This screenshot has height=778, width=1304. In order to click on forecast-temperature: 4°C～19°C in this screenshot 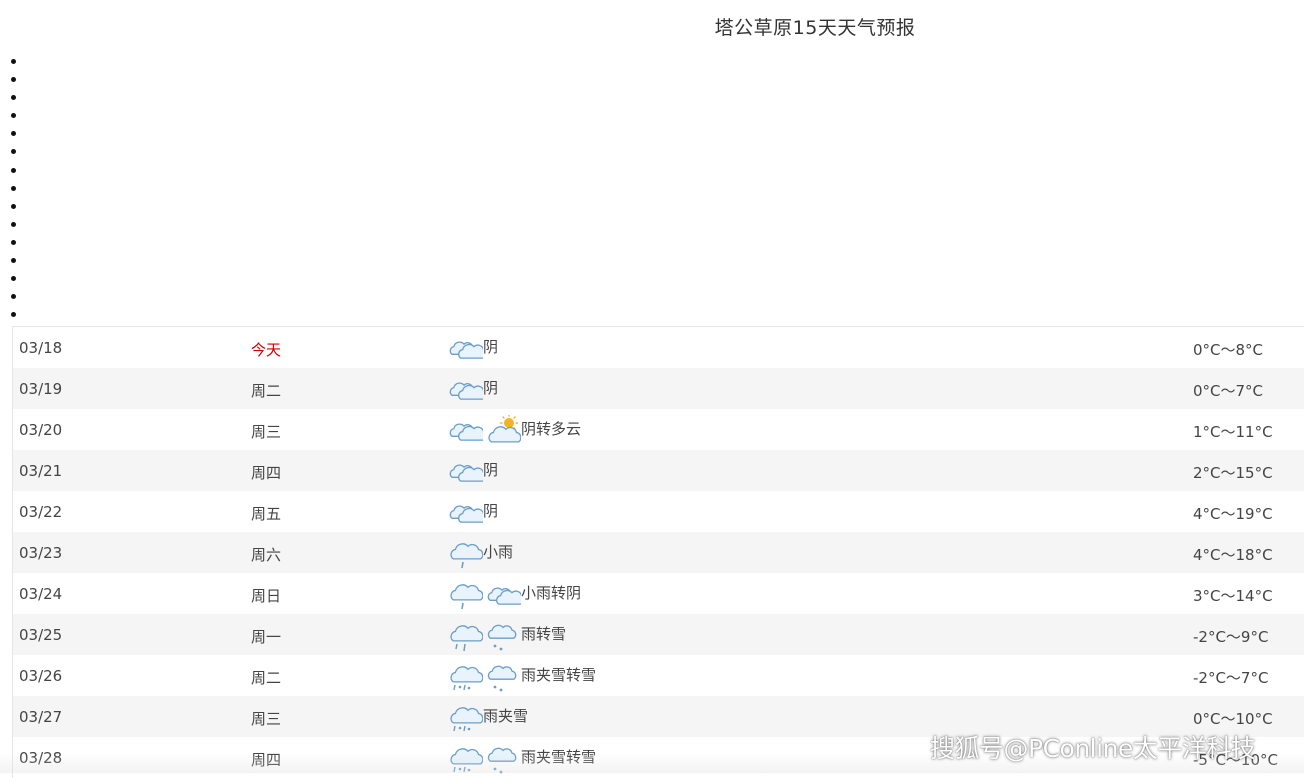, I will do `click(1233, 514)`.